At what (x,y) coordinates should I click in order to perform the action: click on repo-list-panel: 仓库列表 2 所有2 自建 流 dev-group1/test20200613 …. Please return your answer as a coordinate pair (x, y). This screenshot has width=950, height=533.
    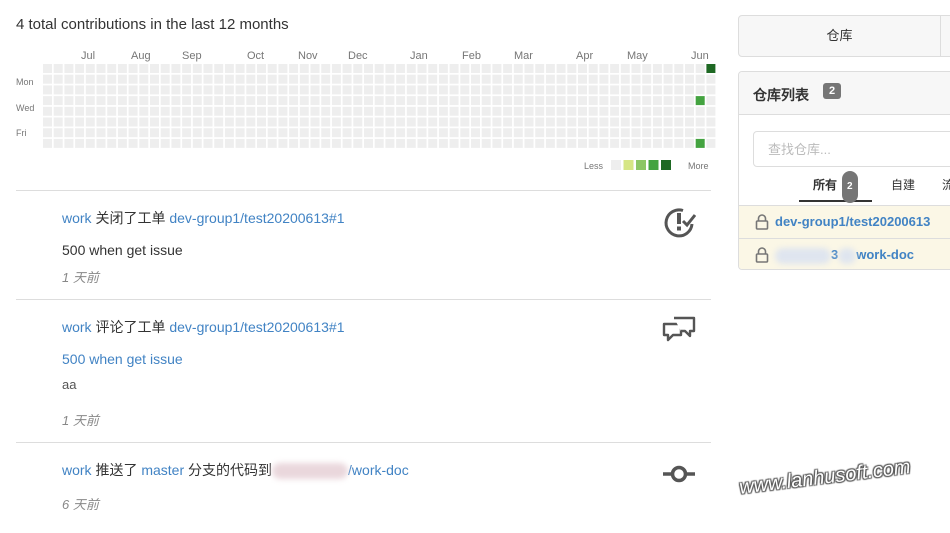
    Looking at the image, I should click on (844, 170).